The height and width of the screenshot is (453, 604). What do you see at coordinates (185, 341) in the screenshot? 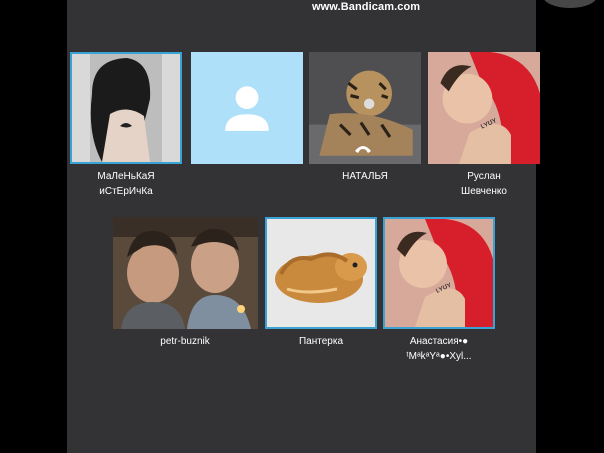
I see `contact-name: petr-buznik` at bounding box center [185, 341].